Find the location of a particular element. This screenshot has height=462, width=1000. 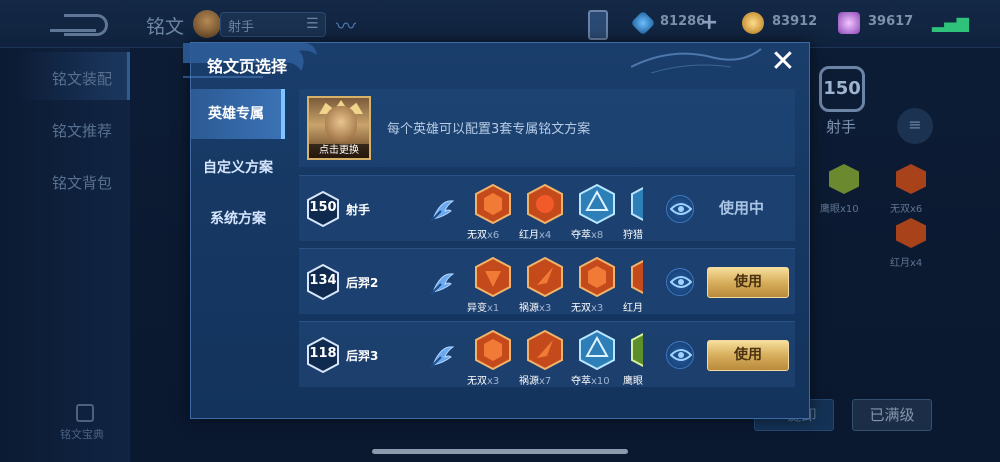

rune-item: 鹰眼 is located at coordinates (633, 357).